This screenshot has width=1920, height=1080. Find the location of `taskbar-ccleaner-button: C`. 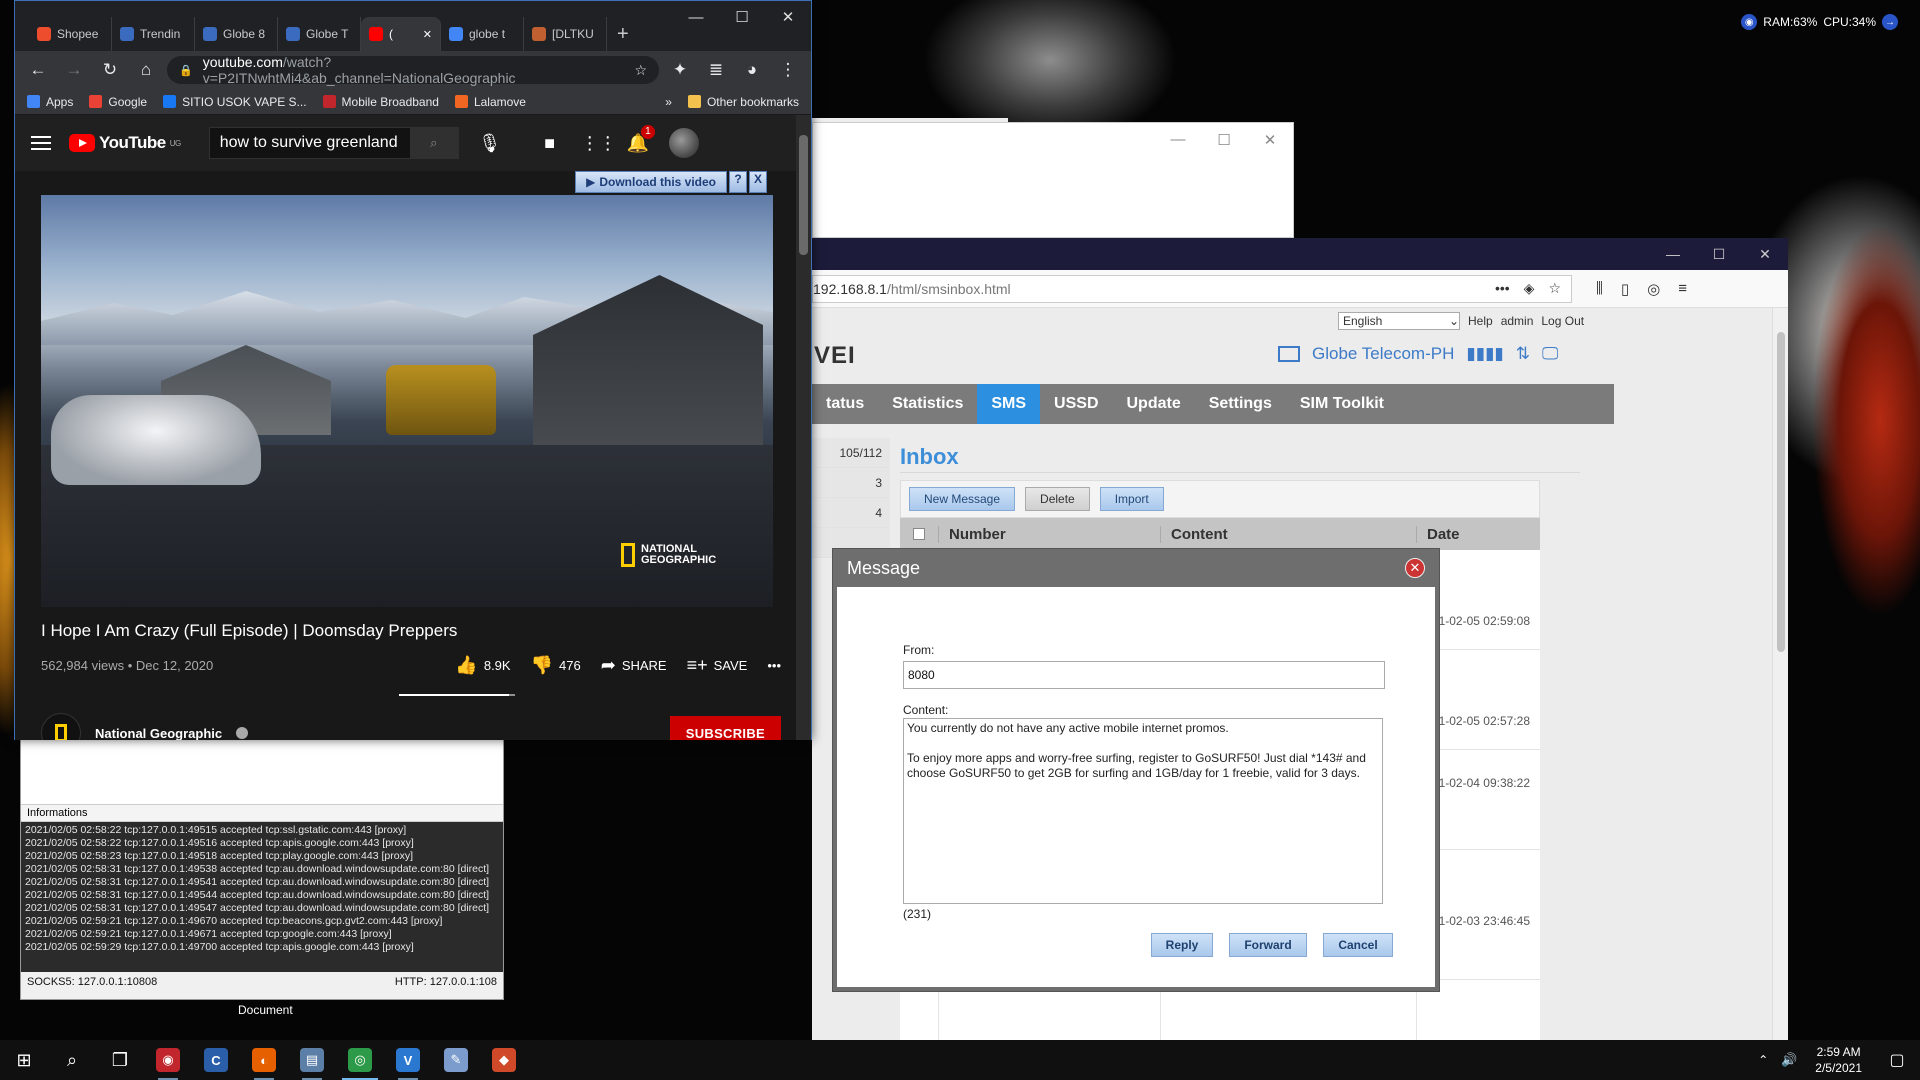

taskbar-ccleaner-button: C is located at coordinates (216, 1060).